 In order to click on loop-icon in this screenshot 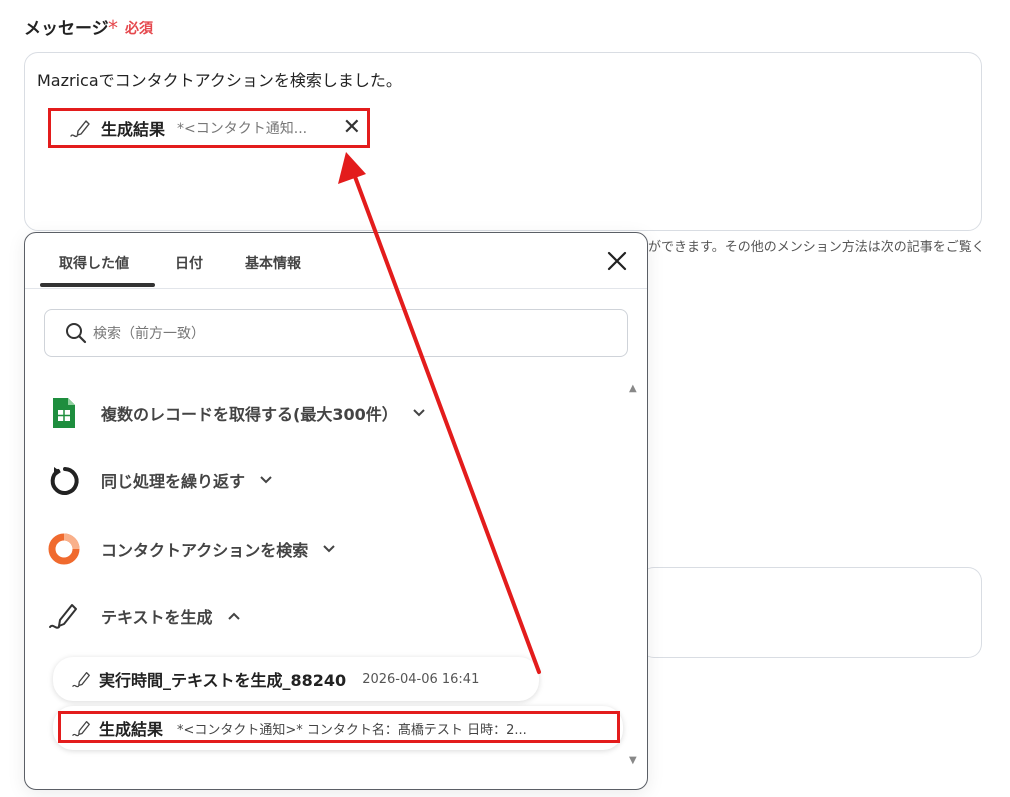, I will do `click(64, 480)`.